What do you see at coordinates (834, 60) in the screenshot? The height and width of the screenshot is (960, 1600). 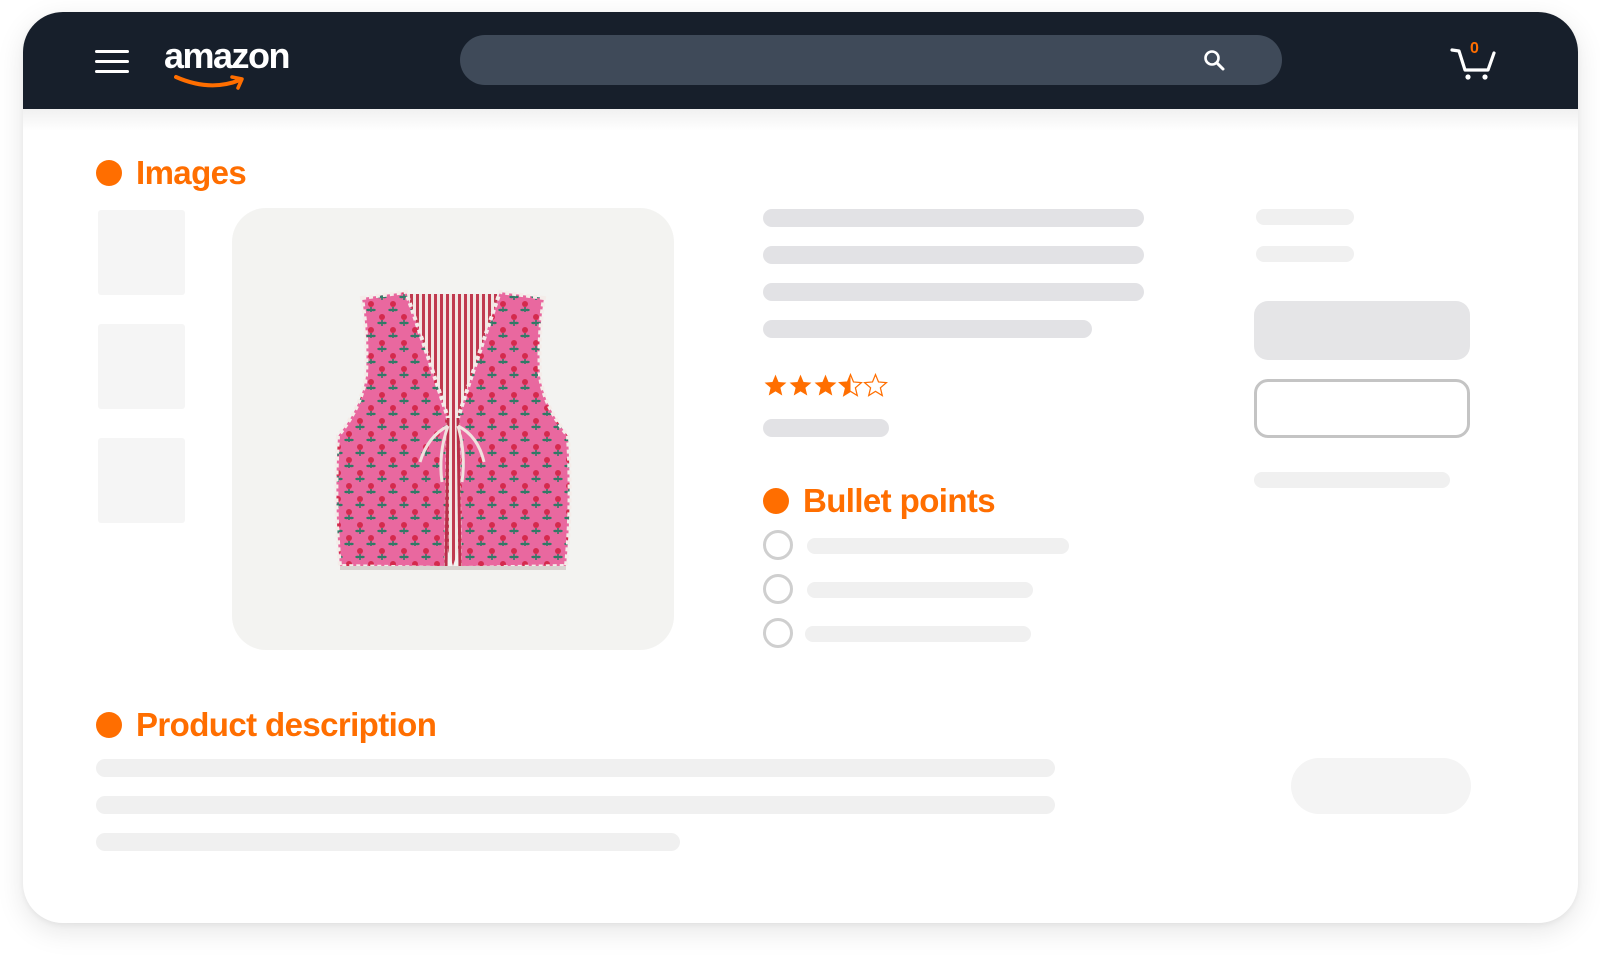 I see `search-input` at bounding box center [834, 60].